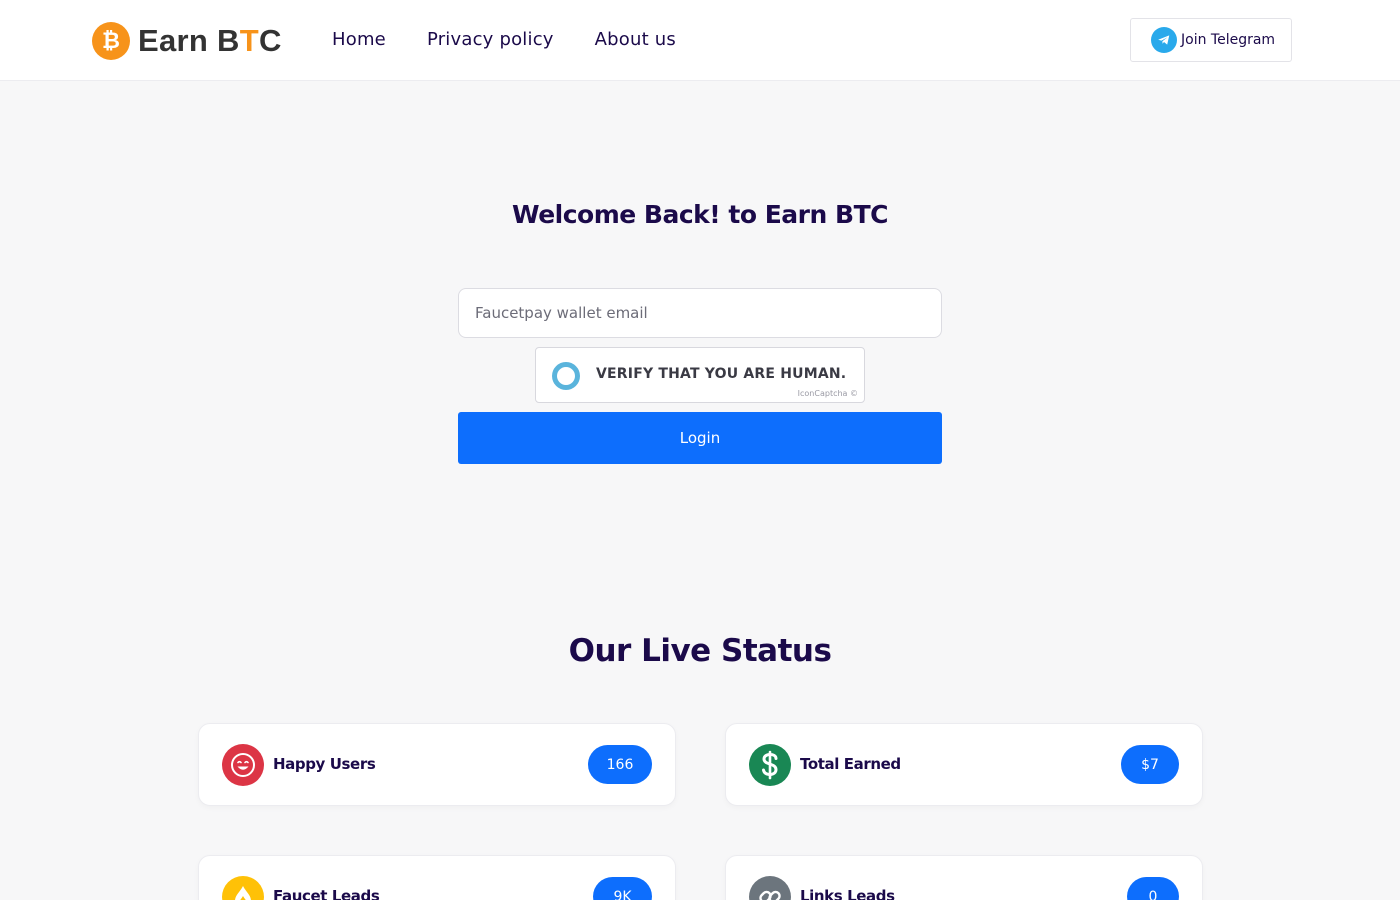 This screenshot has height=900, width=1400. I want to click on fire-icon, so click(243, 888).